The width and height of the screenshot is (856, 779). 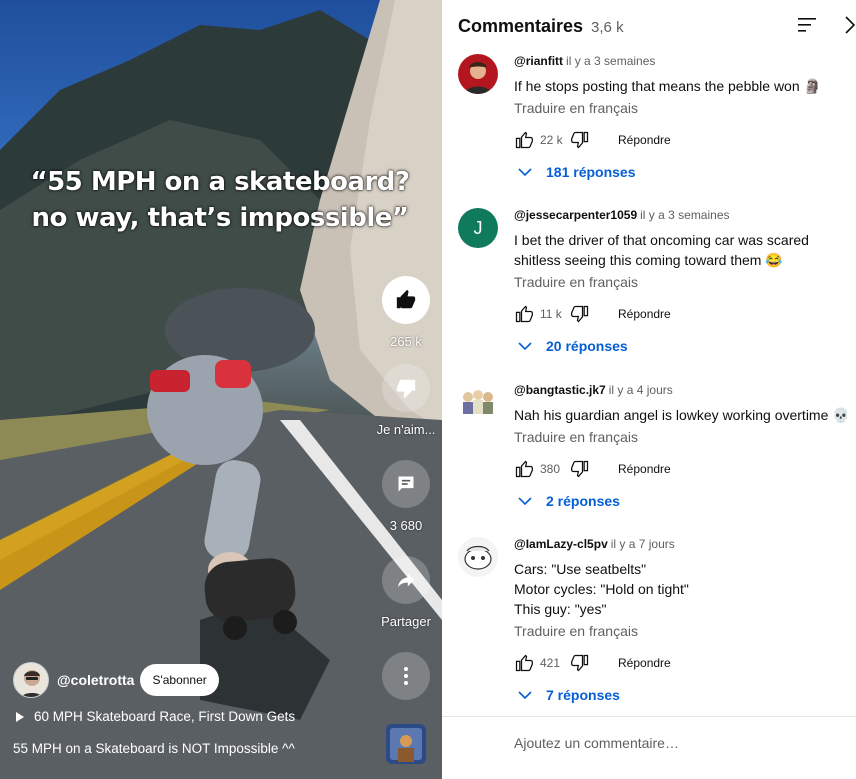 I want to click on share-label: Partager, so click(x=406, y=621).